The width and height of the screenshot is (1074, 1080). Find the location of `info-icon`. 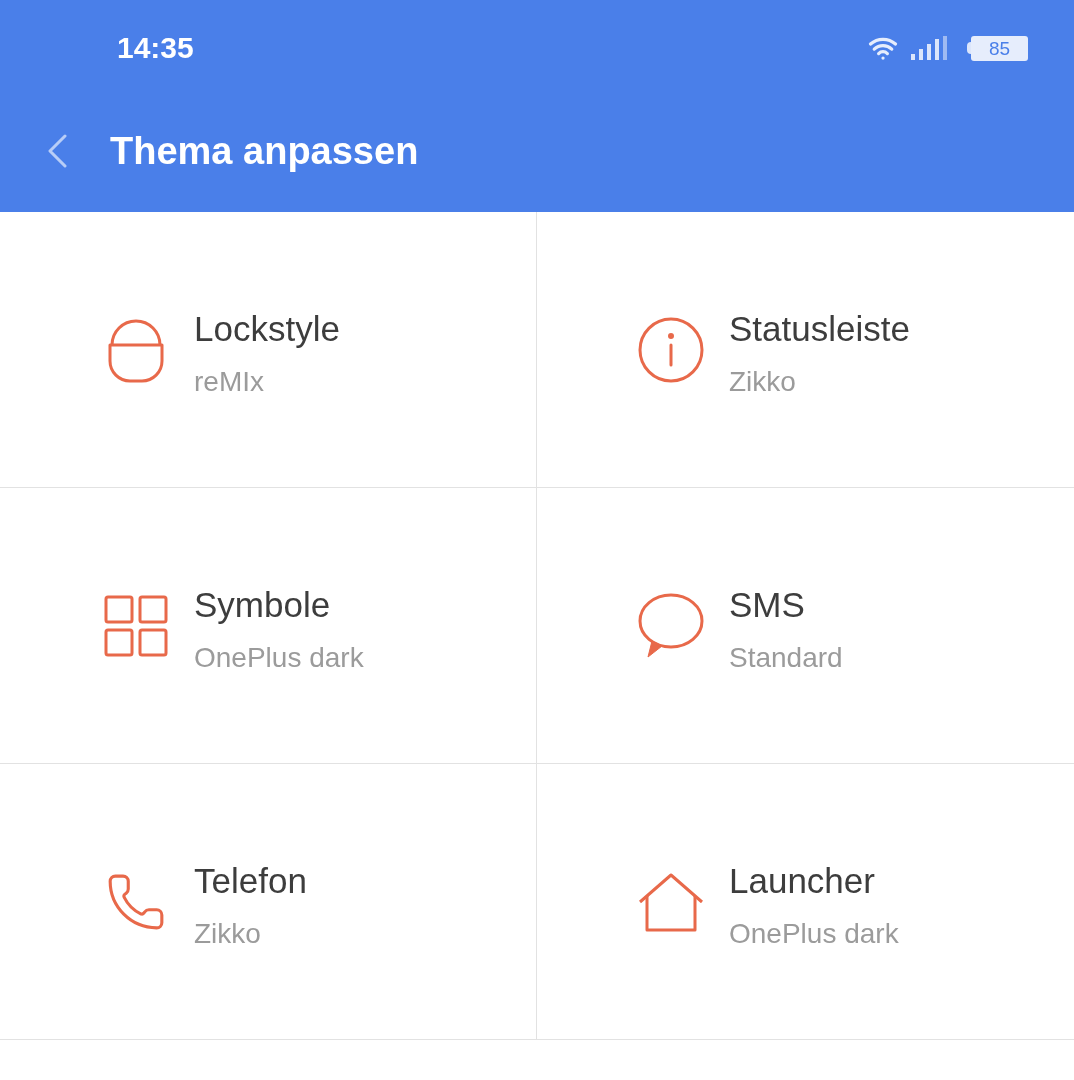

info-icon is located at coordinates (671, 349).